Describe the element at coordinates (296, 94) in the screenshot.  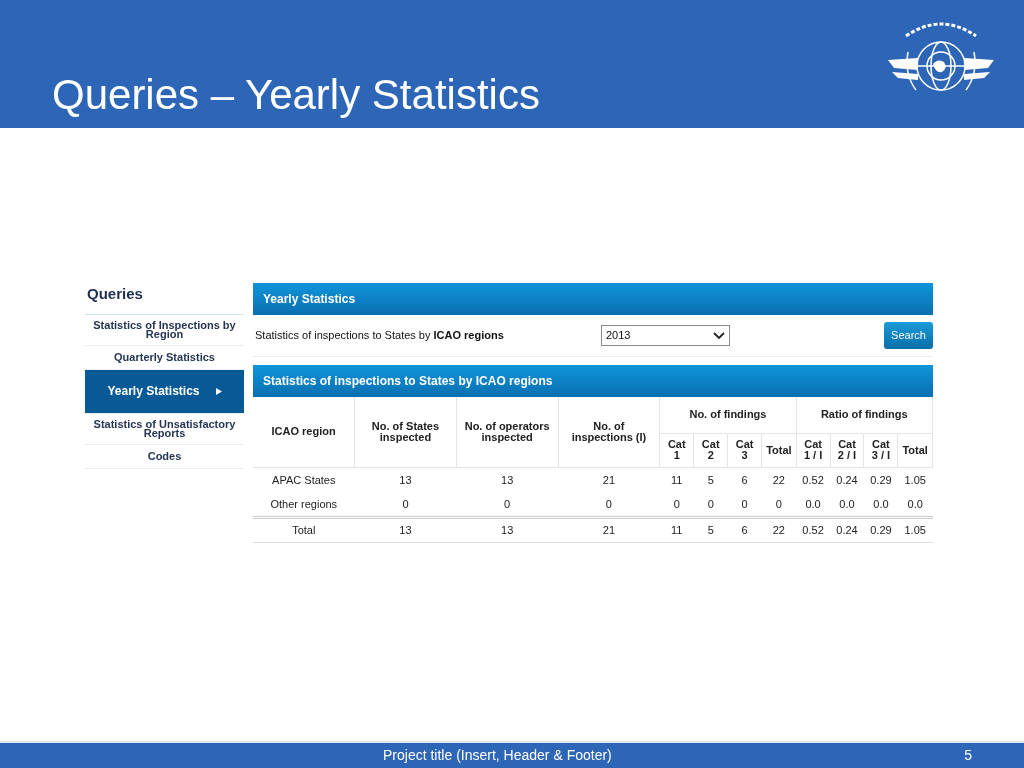
I see `slide-title: Queries – Yearly Statistics` at that location.